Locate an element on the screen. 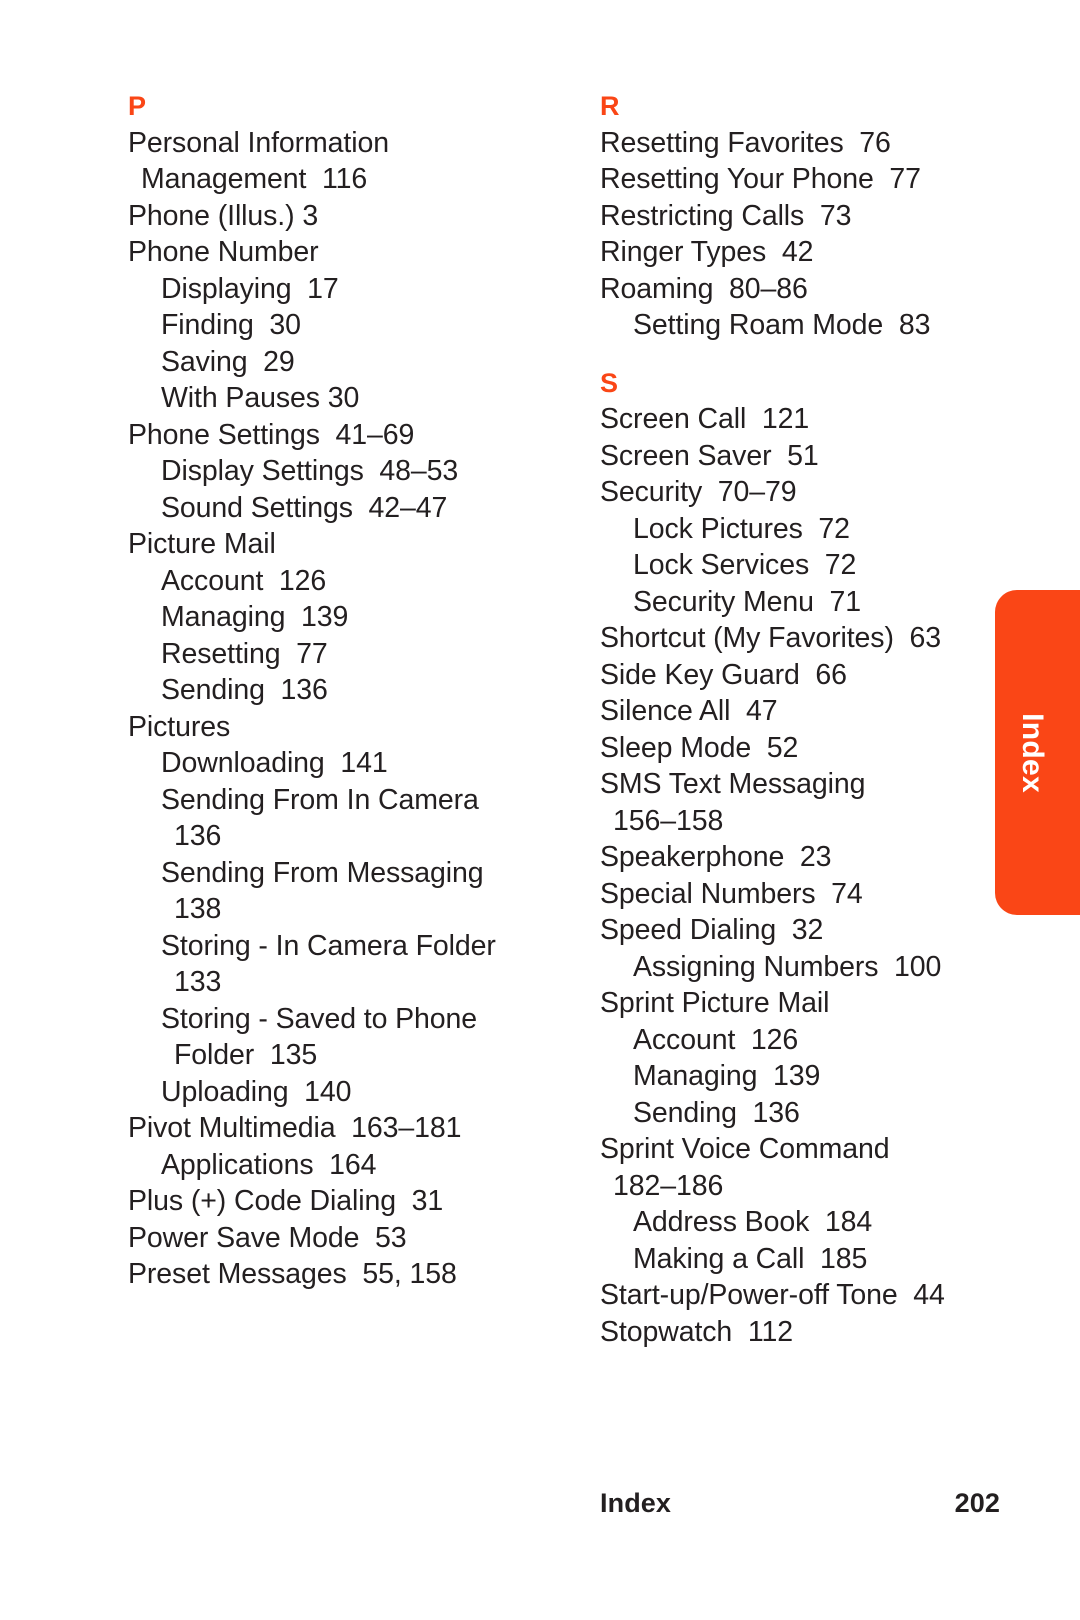  index-entry: Speakerphone 23 is located at coordinates (716, 857).